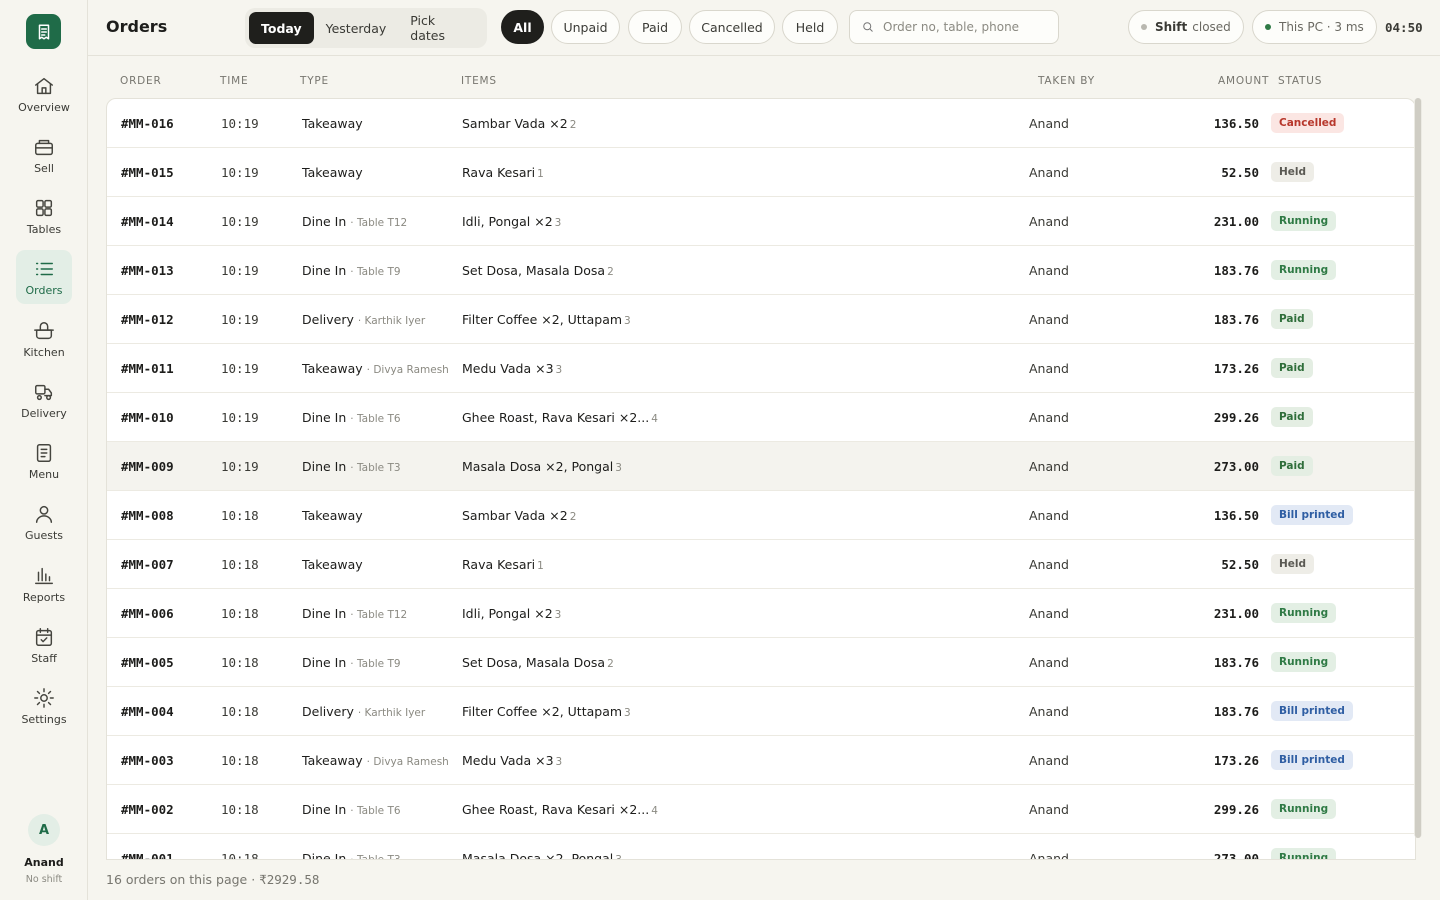 Image resolution: width=1440 pixels, height=900 pixels. What do you see at coordinates (810, 27) in the screenshot?
I see `filter-chip-held: Held` at bounding box center [810, 27].